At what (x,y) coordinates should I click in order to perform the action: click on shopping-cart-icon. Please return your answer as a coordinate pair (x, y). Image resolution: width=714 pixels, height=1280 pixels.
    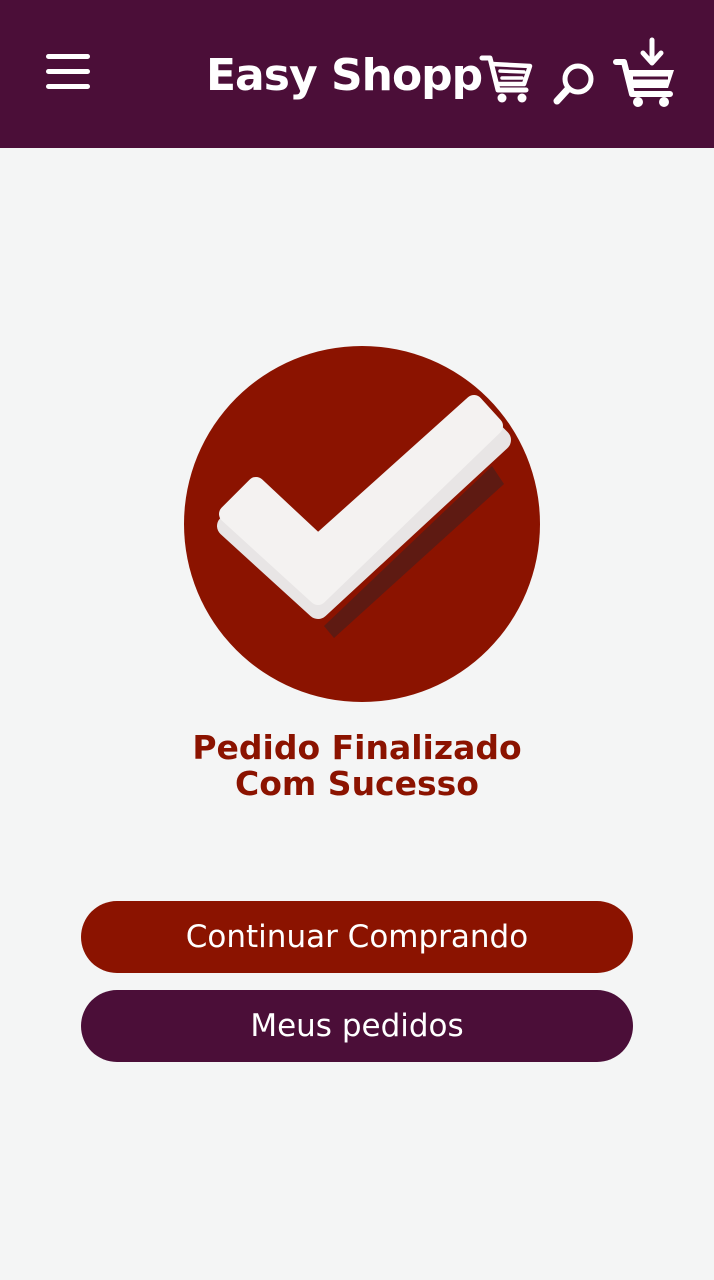
    Looking at the image, I should click on (506, 79).